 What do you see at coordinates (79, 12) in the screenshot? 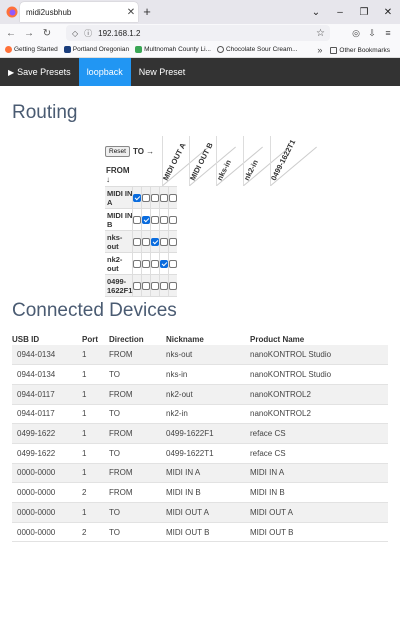
I see `browser-tab: midi2usbhub ✕` at bounding box center [79, 12].